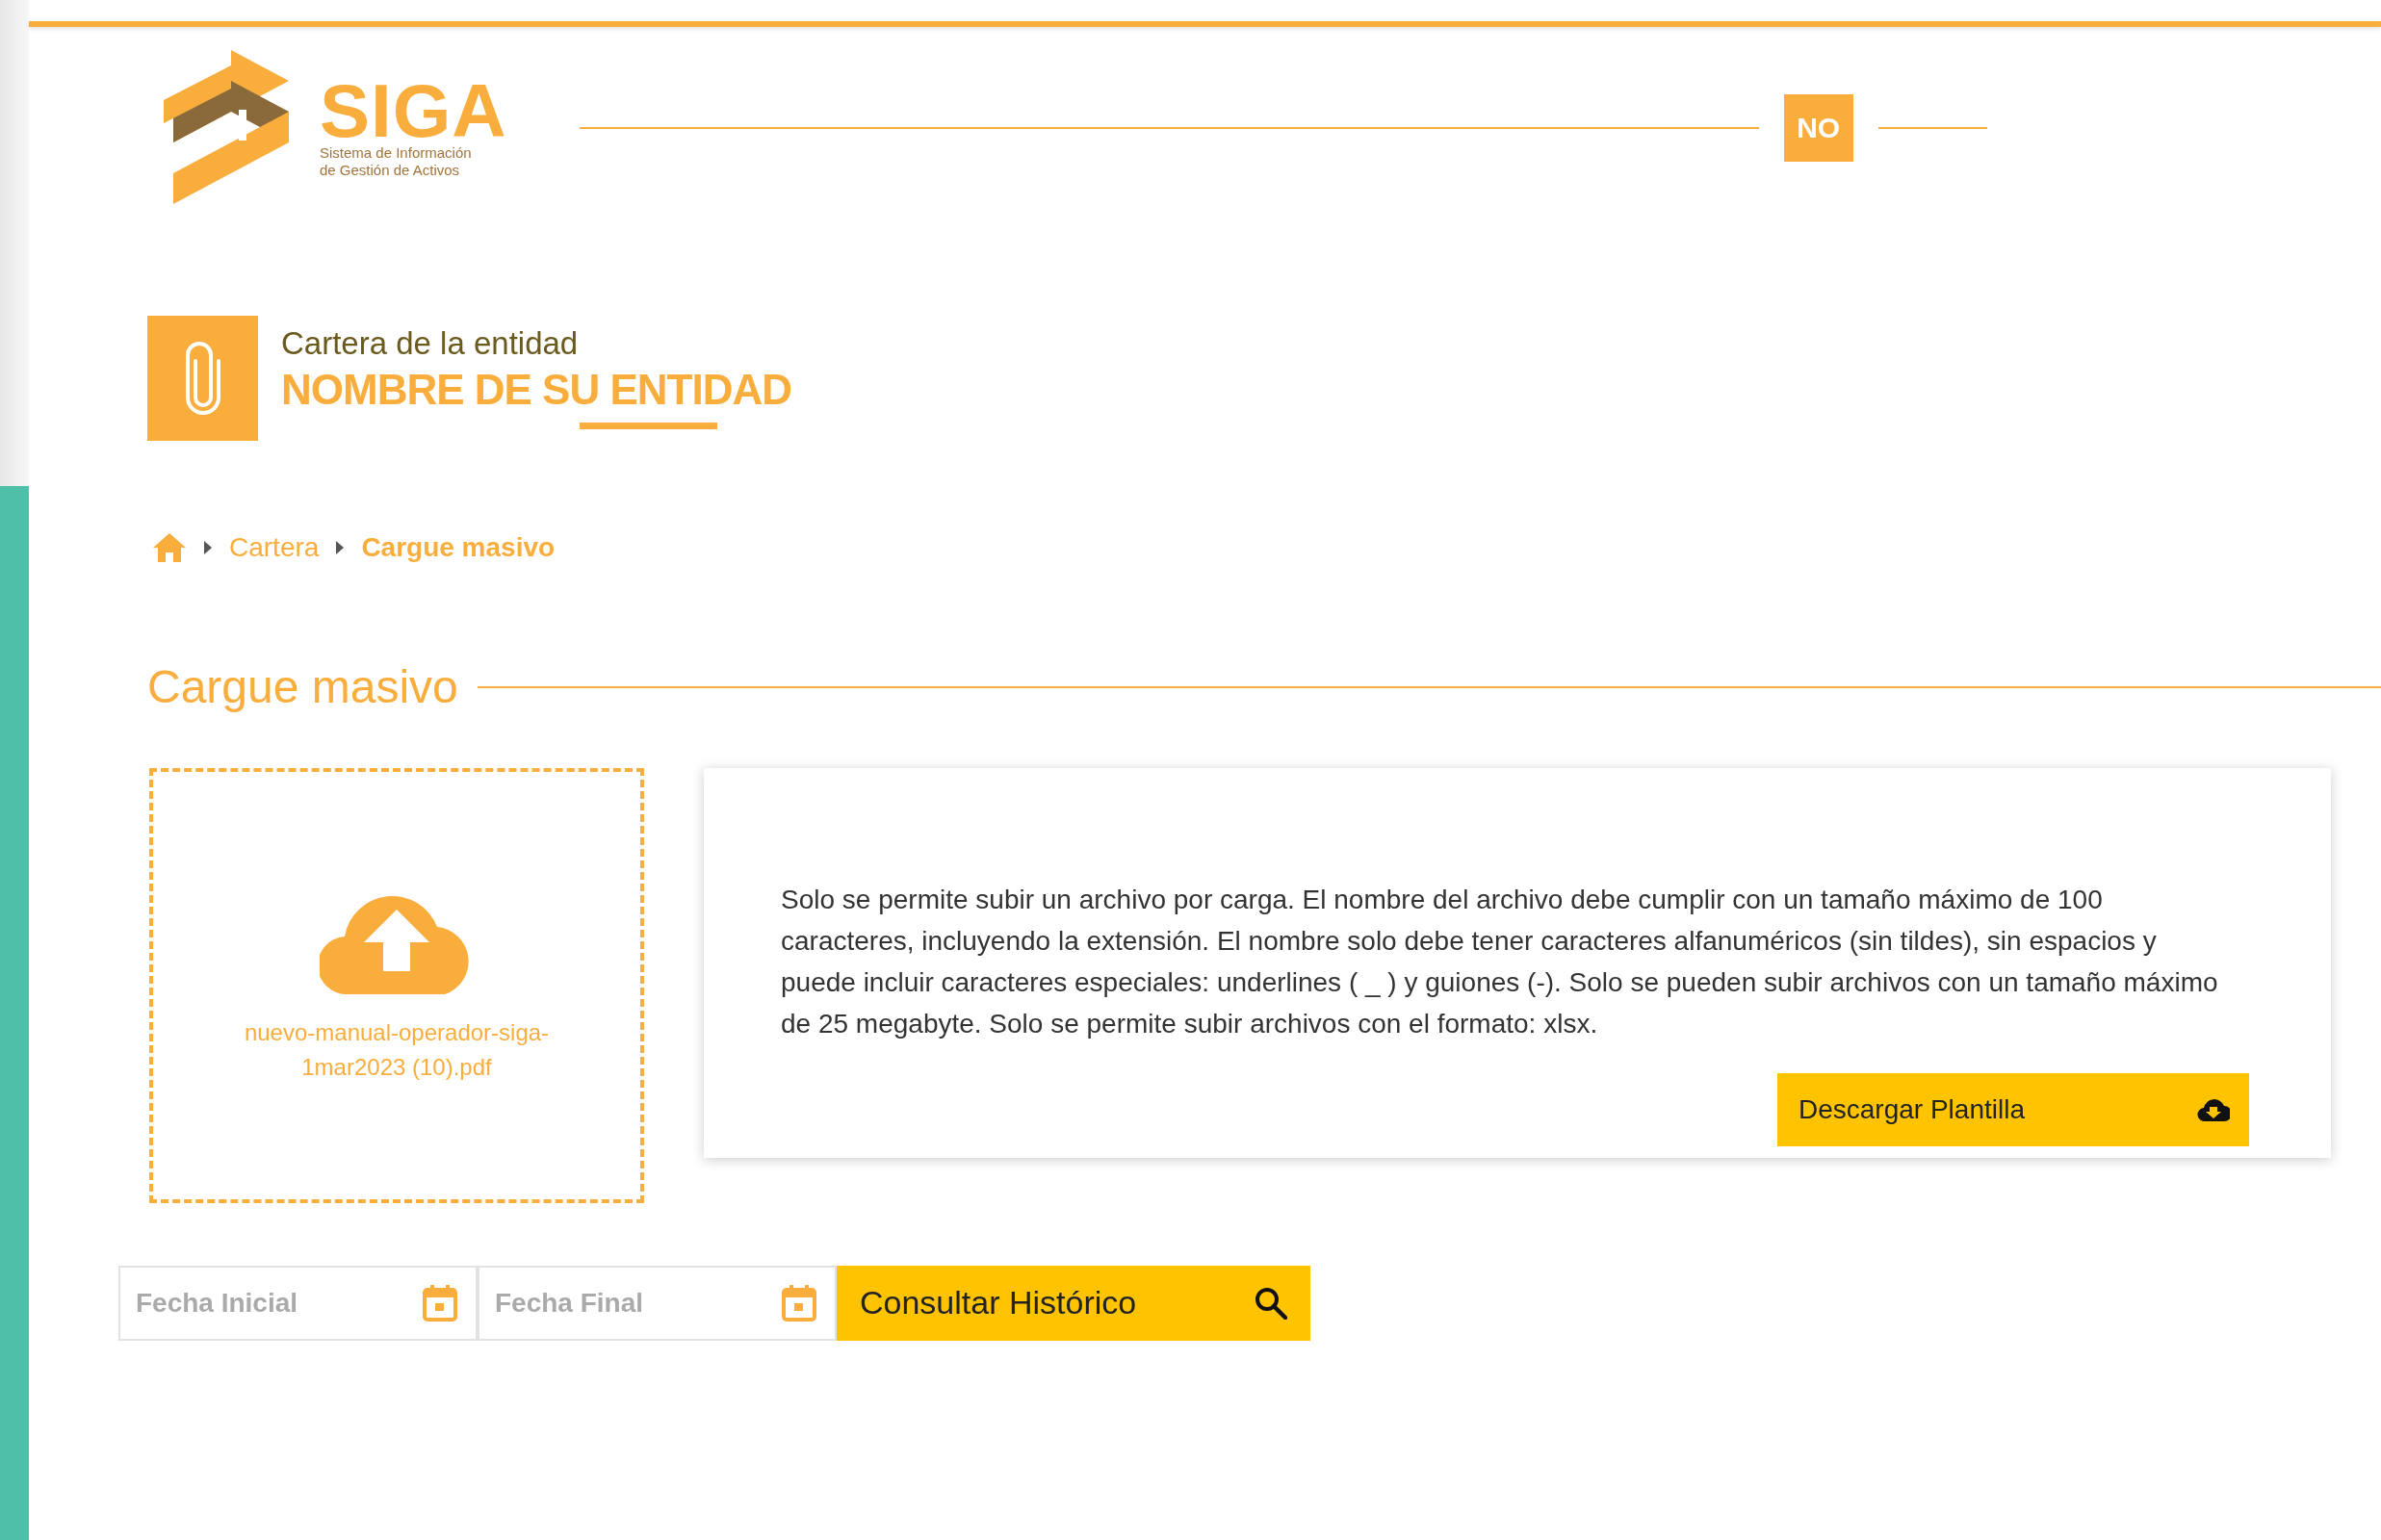 Image resolution: width=2381 pixels, height=1540 pixels. I want to click on start-date-field: Fecha Inicial, so click(298, 1303).